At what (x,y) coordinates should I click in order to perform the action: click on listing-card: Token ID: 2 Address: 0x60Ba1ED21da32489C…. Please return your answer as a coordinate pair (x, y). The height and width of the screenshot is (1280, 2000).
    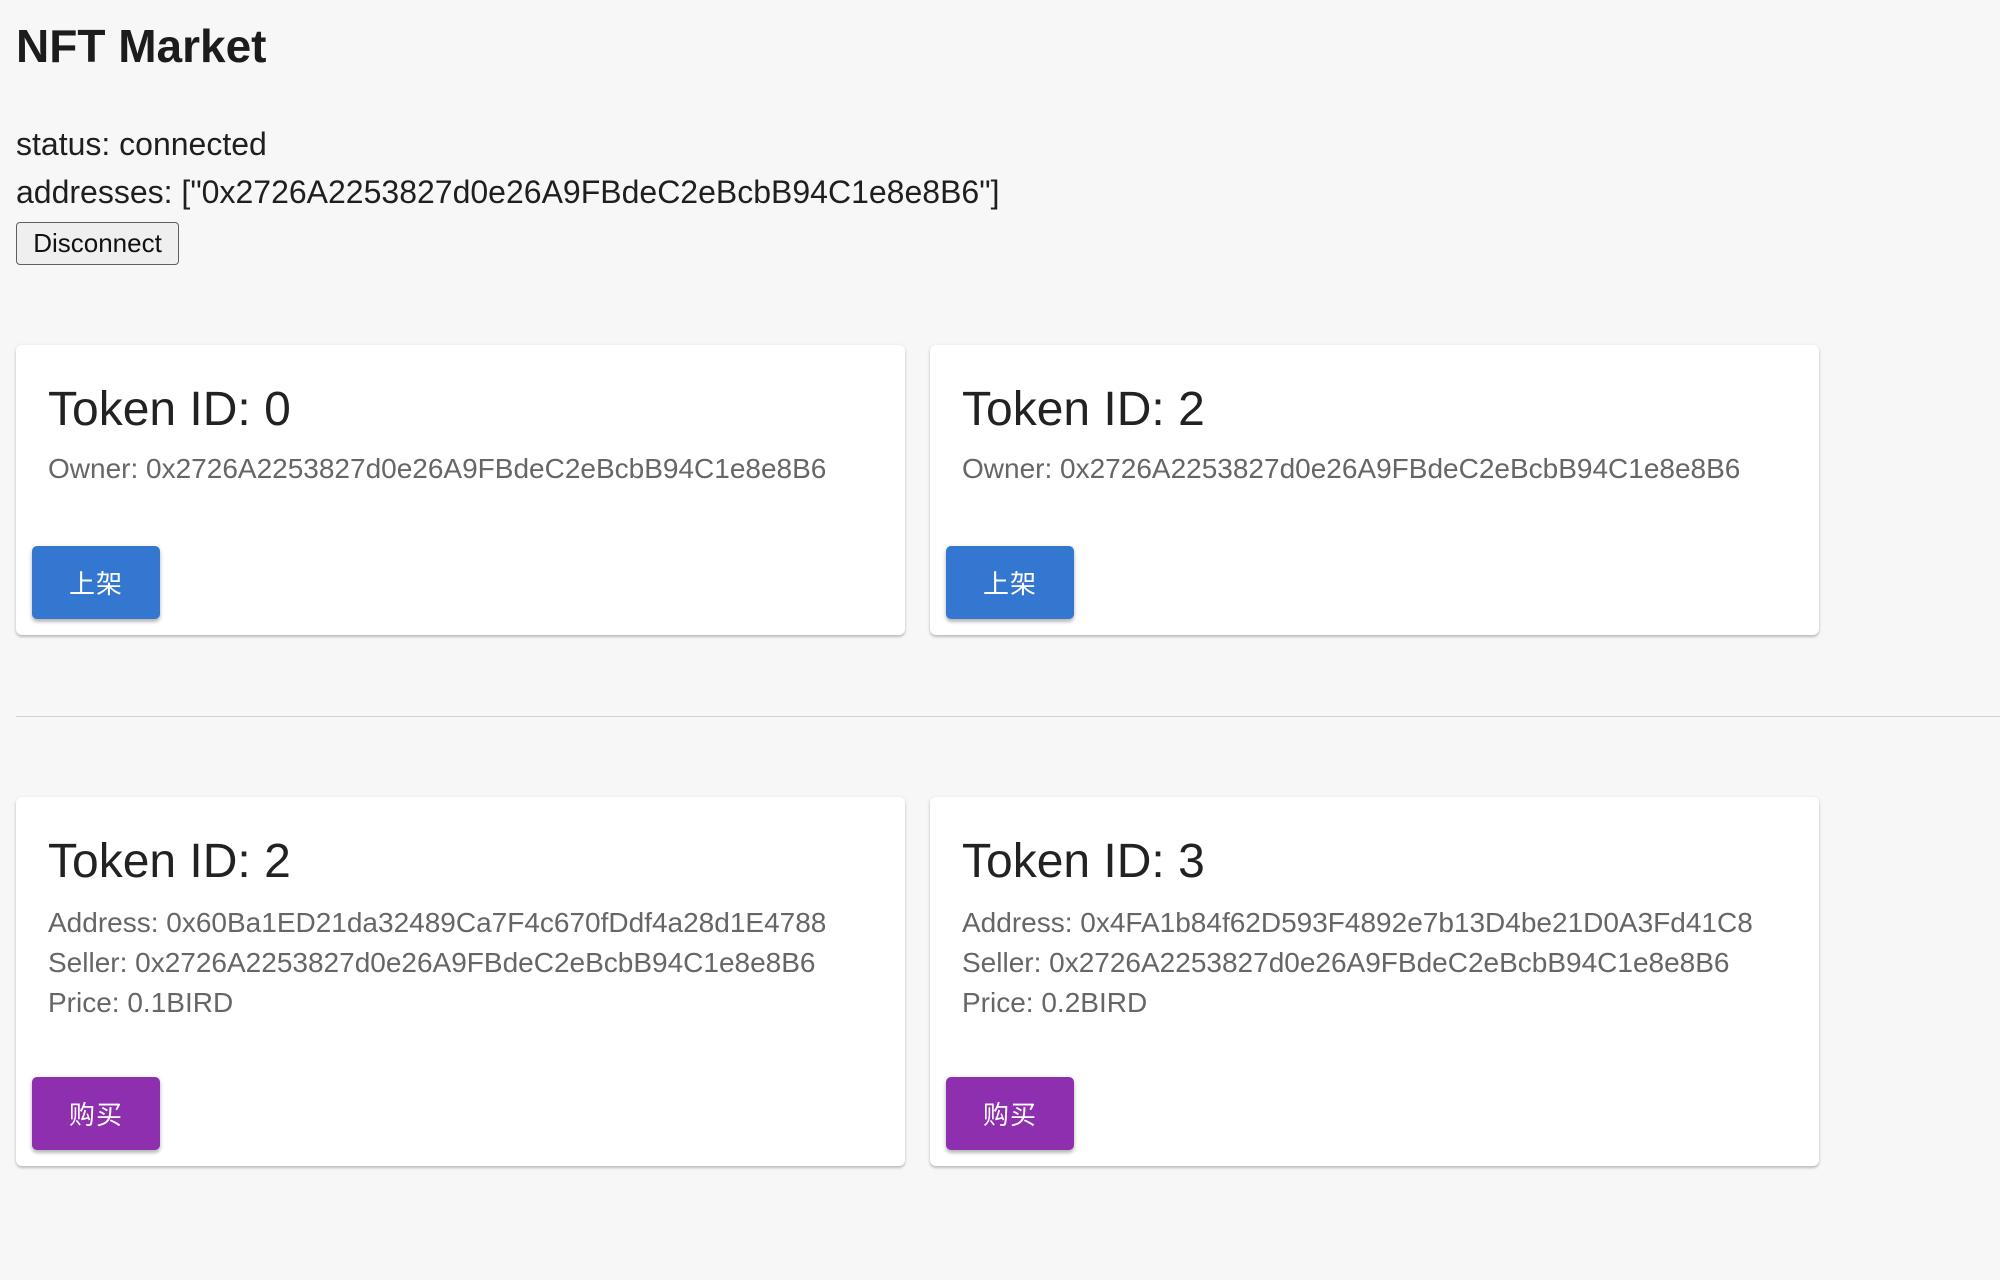
    Looking at the image, I should click on (460, 981).